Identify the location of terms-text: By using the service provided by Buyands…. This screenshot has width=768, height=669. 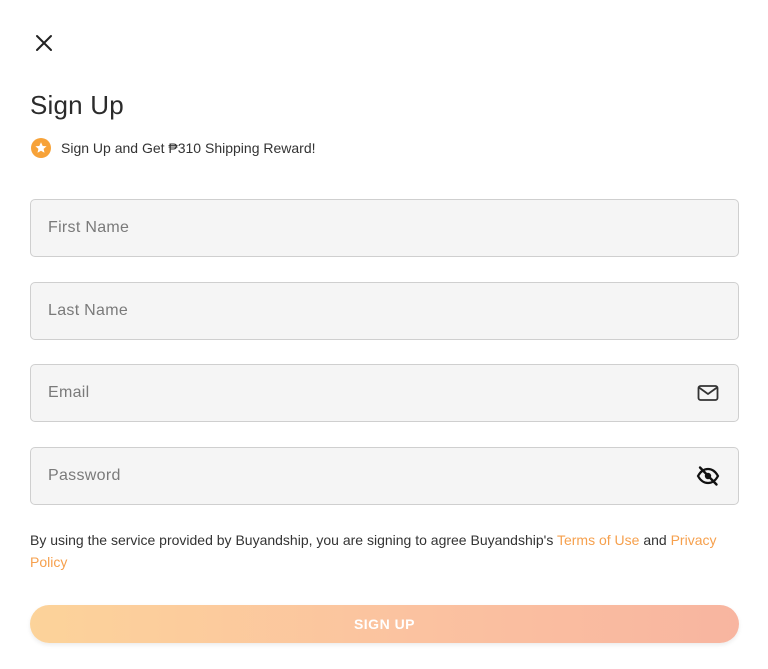
(386, 551).